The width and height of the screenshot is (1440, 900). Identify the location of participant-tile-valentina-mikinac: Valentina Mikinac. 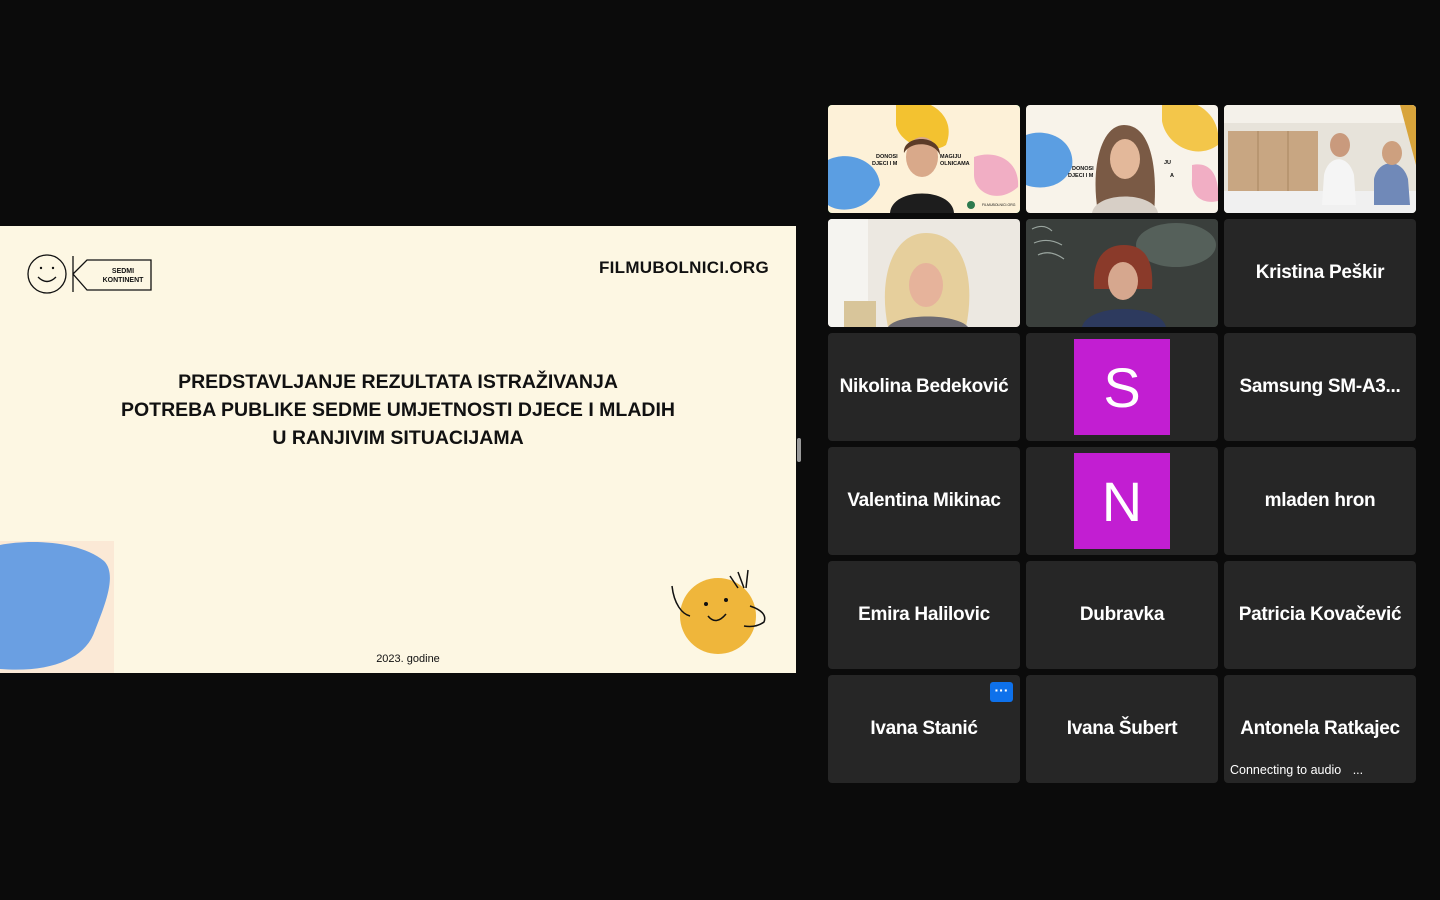
(924, 501).